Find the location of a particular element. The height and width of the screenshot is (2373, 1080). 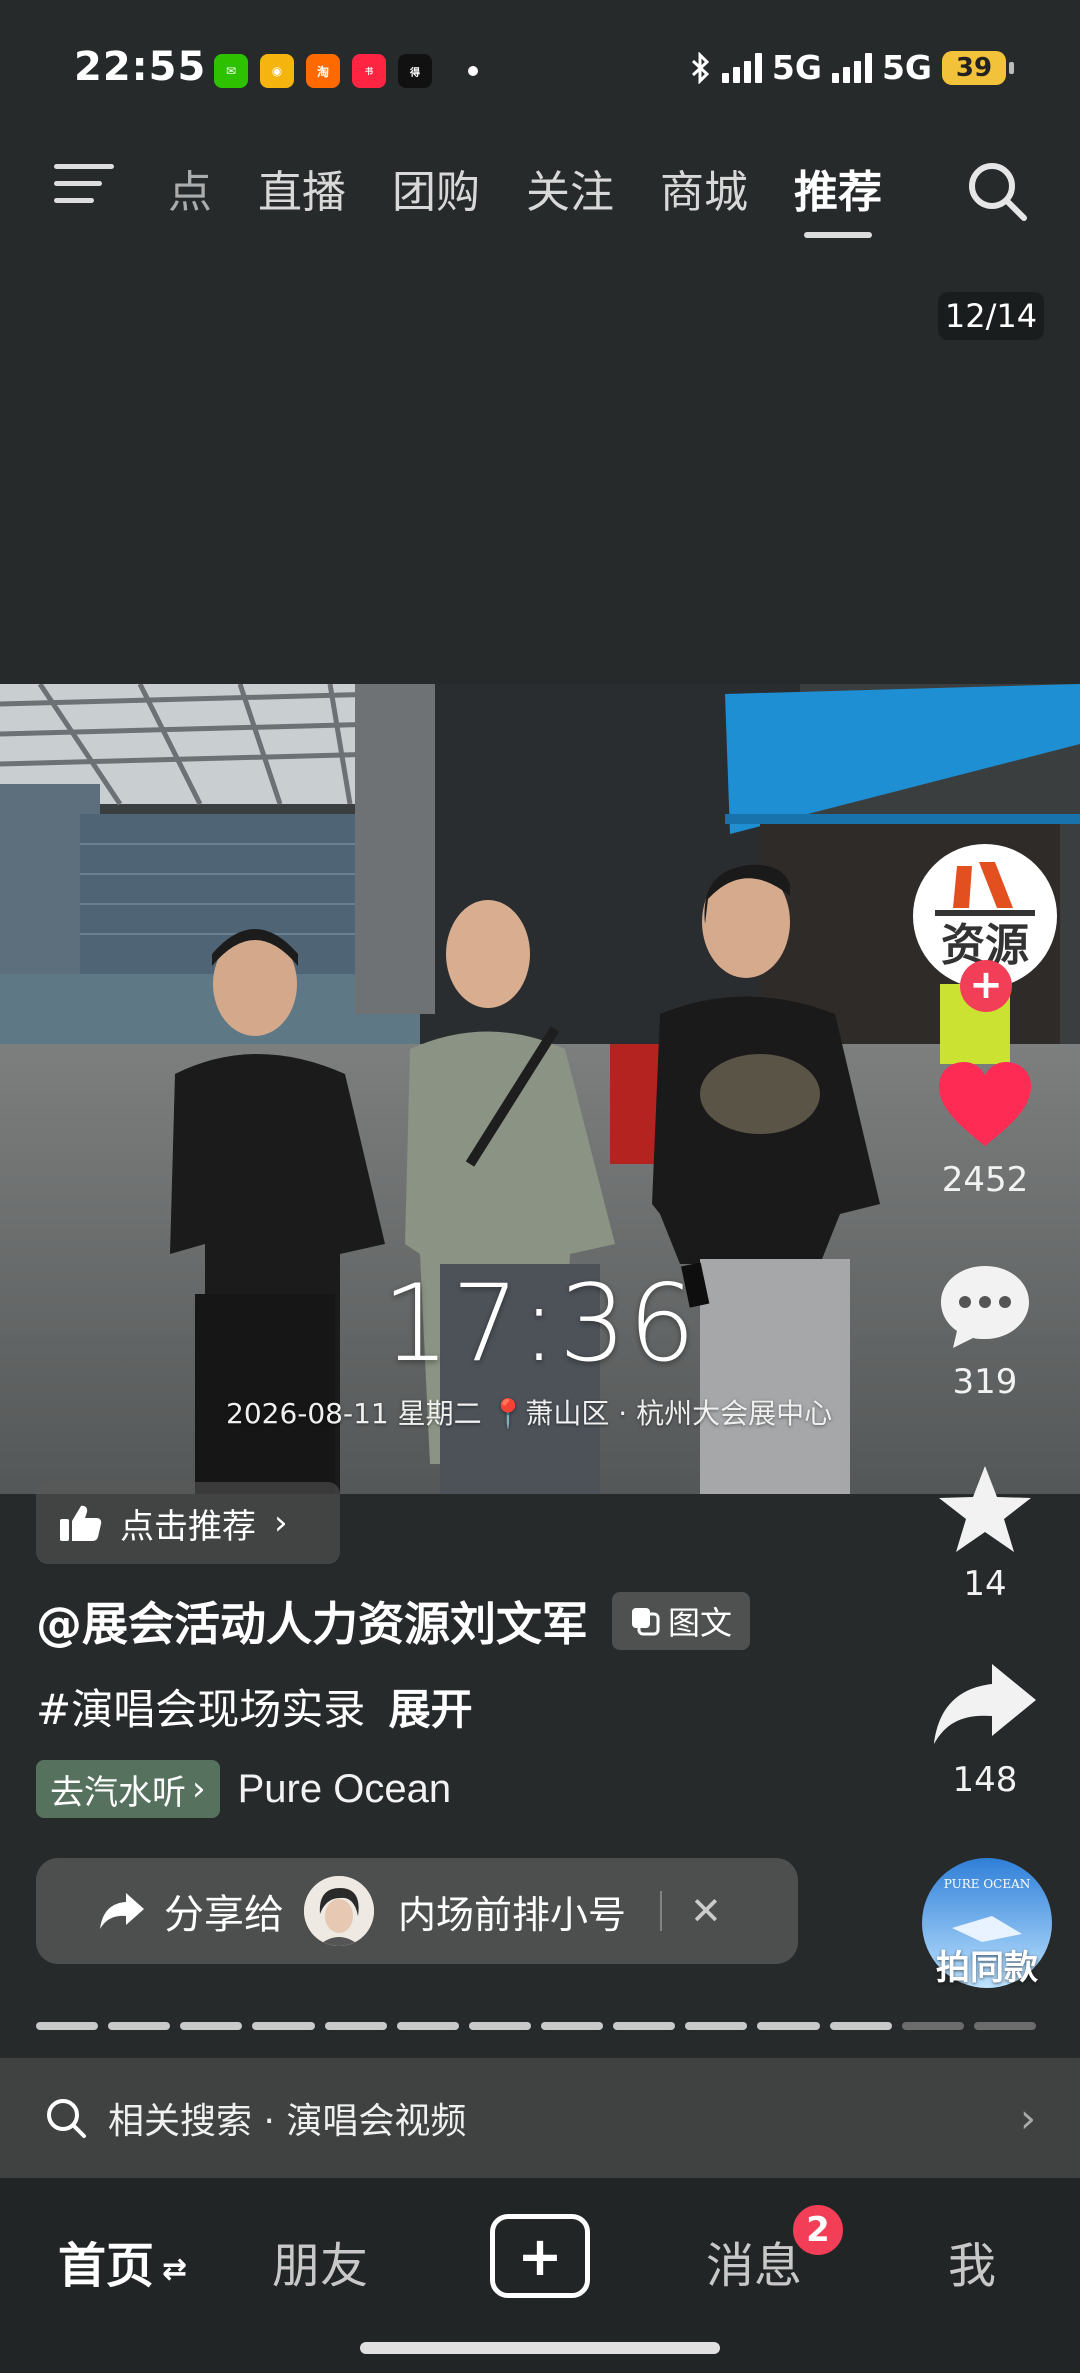

related-search-text: 相关搜索 · 演唱会视频 is located at coordinates (287, 2121).